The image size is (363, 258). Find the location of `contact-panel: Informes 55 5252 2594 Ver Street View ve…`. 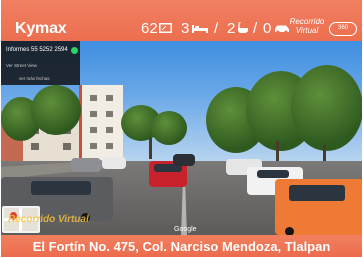

contact-panel: Informes 55 5252 2594 Ver Street View ve… is located at coordinates (40, 63).